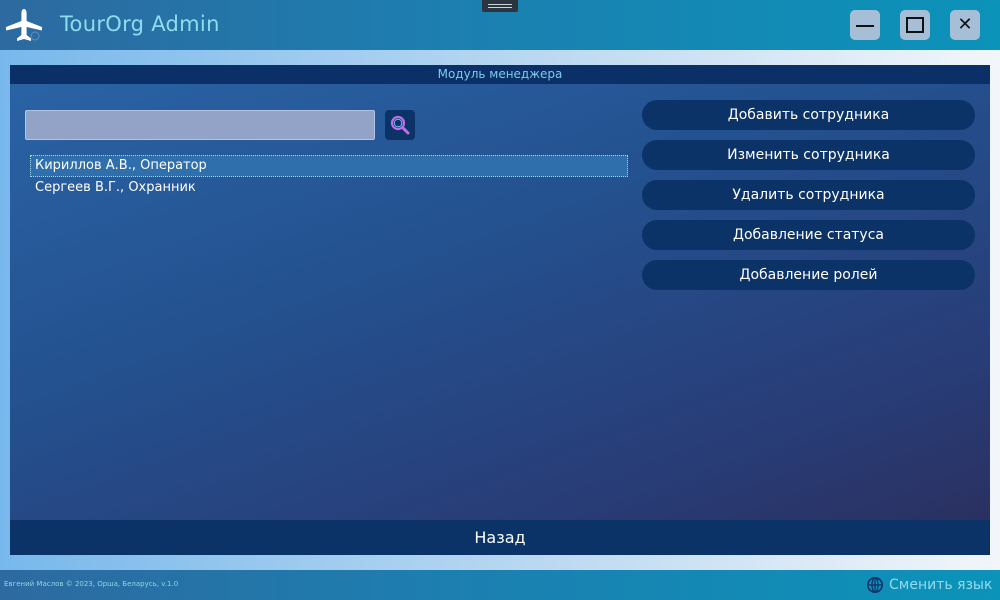  I want to click on search-button, so click(400, 125).